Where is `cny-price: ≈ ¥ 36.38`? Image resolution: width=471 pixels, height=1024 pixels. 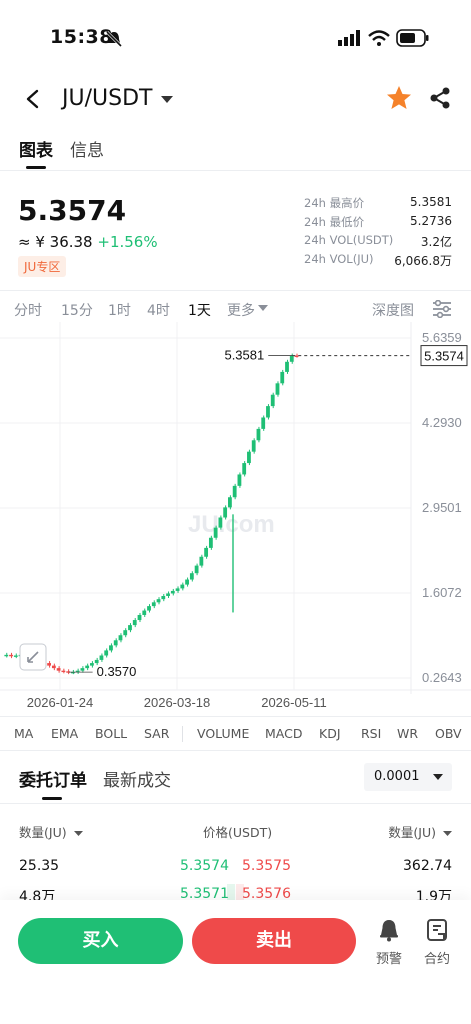 cny-price: ≈ ¥ 36.38 is located at coordinates (55, 242).